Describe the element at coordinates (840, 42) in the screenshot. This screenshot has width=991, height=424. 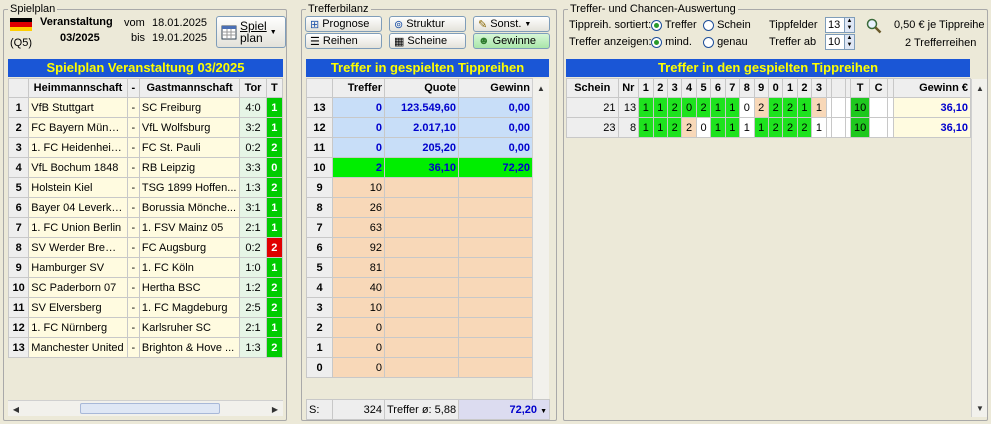
I see `treffer-ab-spinner: 10 ▲ ▼` at that location.